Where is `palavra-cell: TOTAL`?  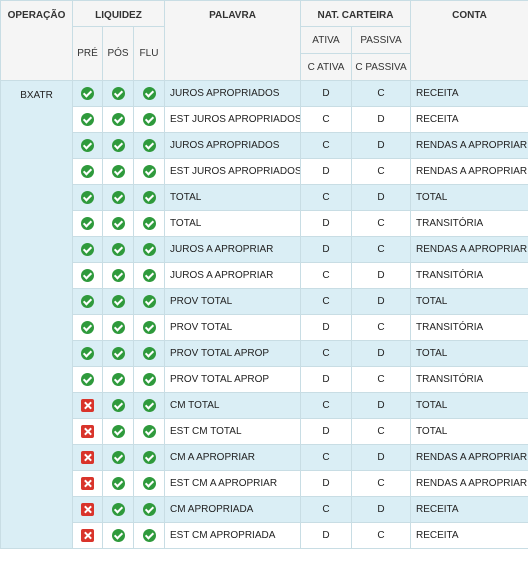
palavra-cell: TOTAL is located at coordinates (232, 197).